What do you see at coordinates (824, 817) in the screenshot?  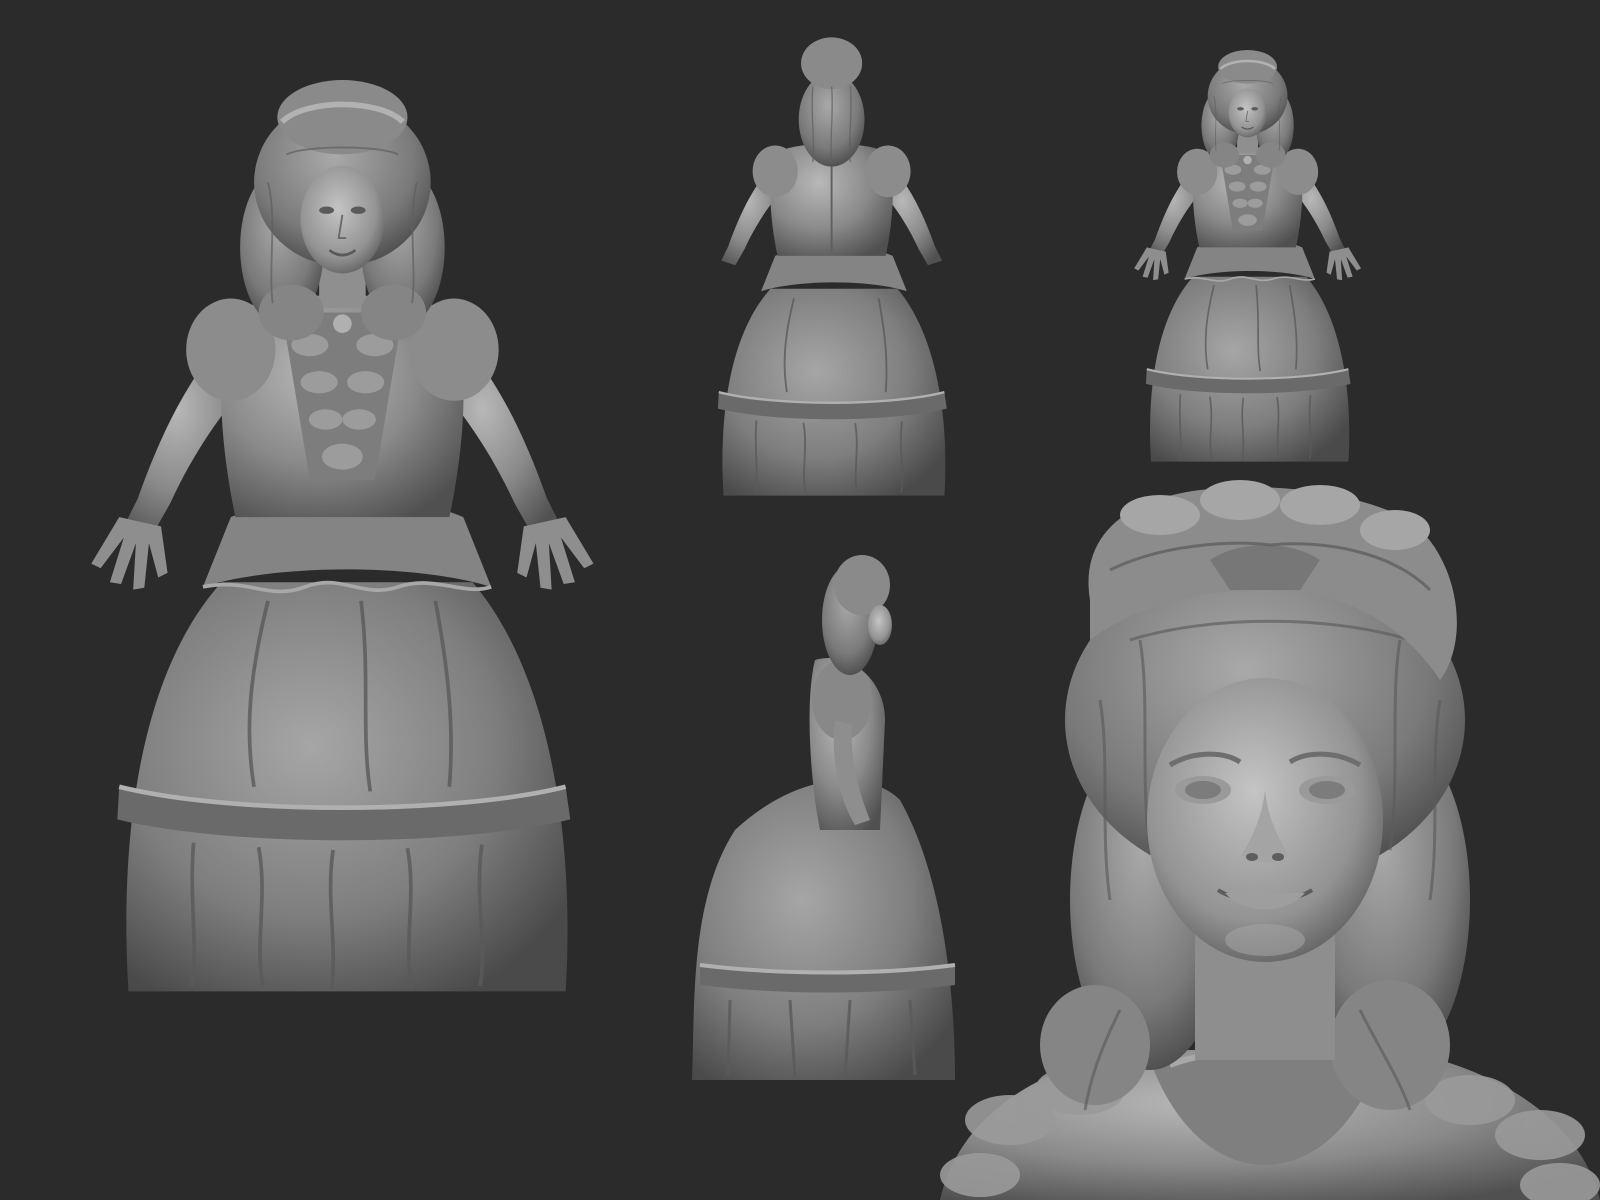 I see `view-side` at bounding box center [824, 817].